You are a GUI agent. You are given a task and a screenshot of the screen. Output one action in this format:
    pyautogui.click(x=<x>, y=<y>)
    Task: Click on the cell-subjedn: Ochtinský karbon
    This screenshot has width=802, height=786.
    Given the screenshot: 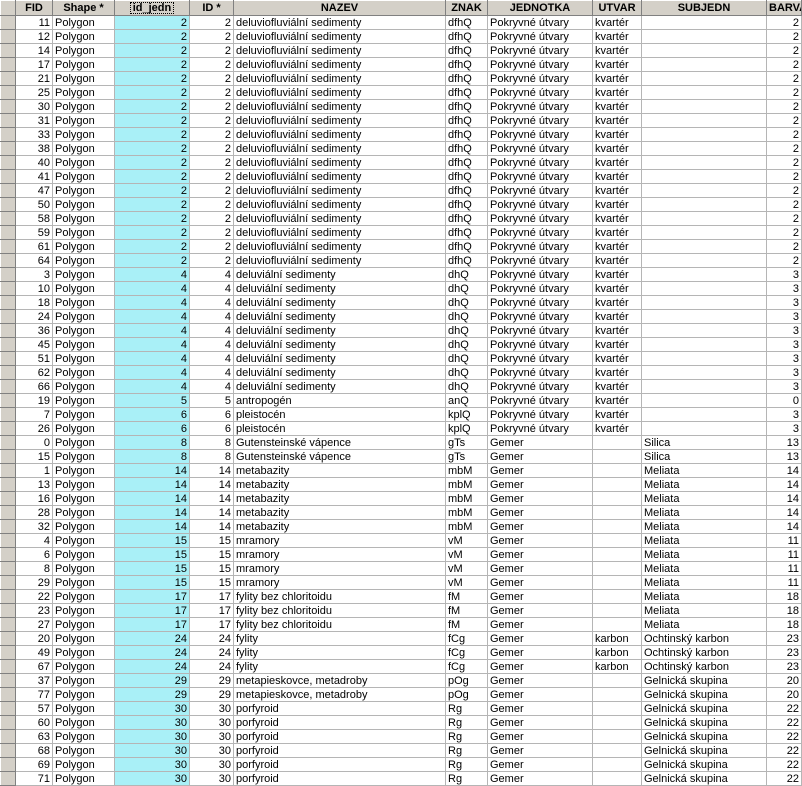 What is the action you would take?
    pyautogui.click(x=704, y=666)
    